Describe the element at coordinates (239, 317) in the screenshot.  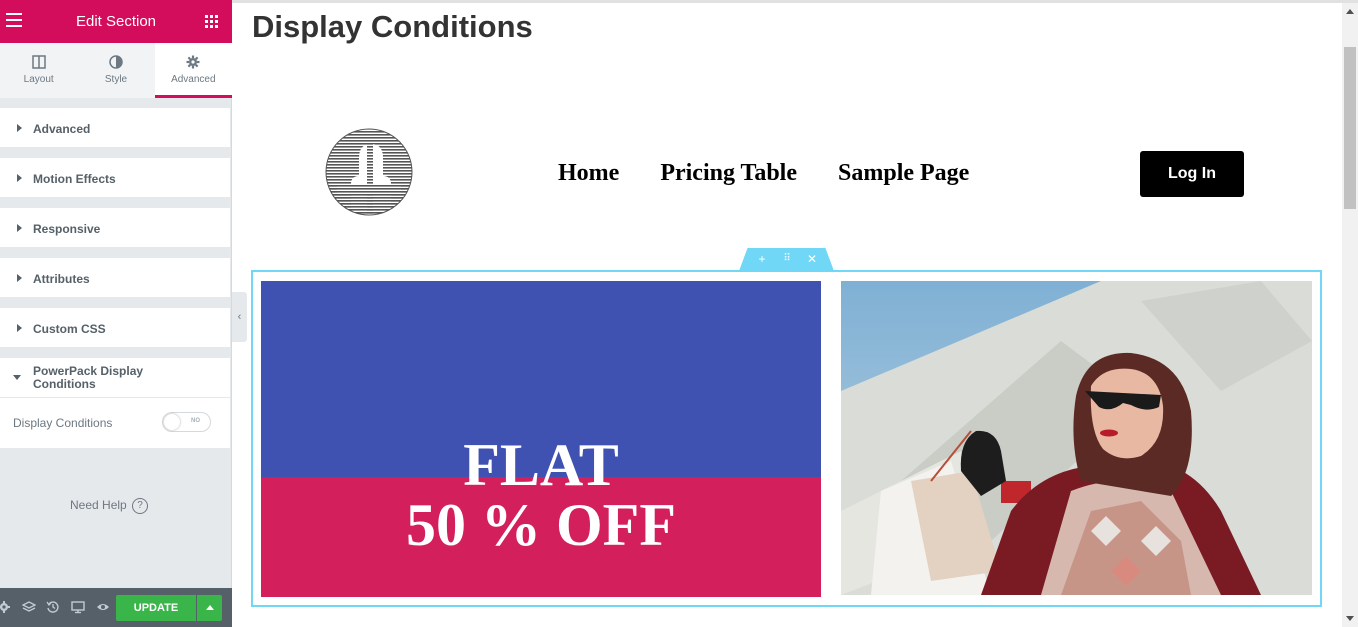
I see `panel-collapse-handle: ‹` at that location.